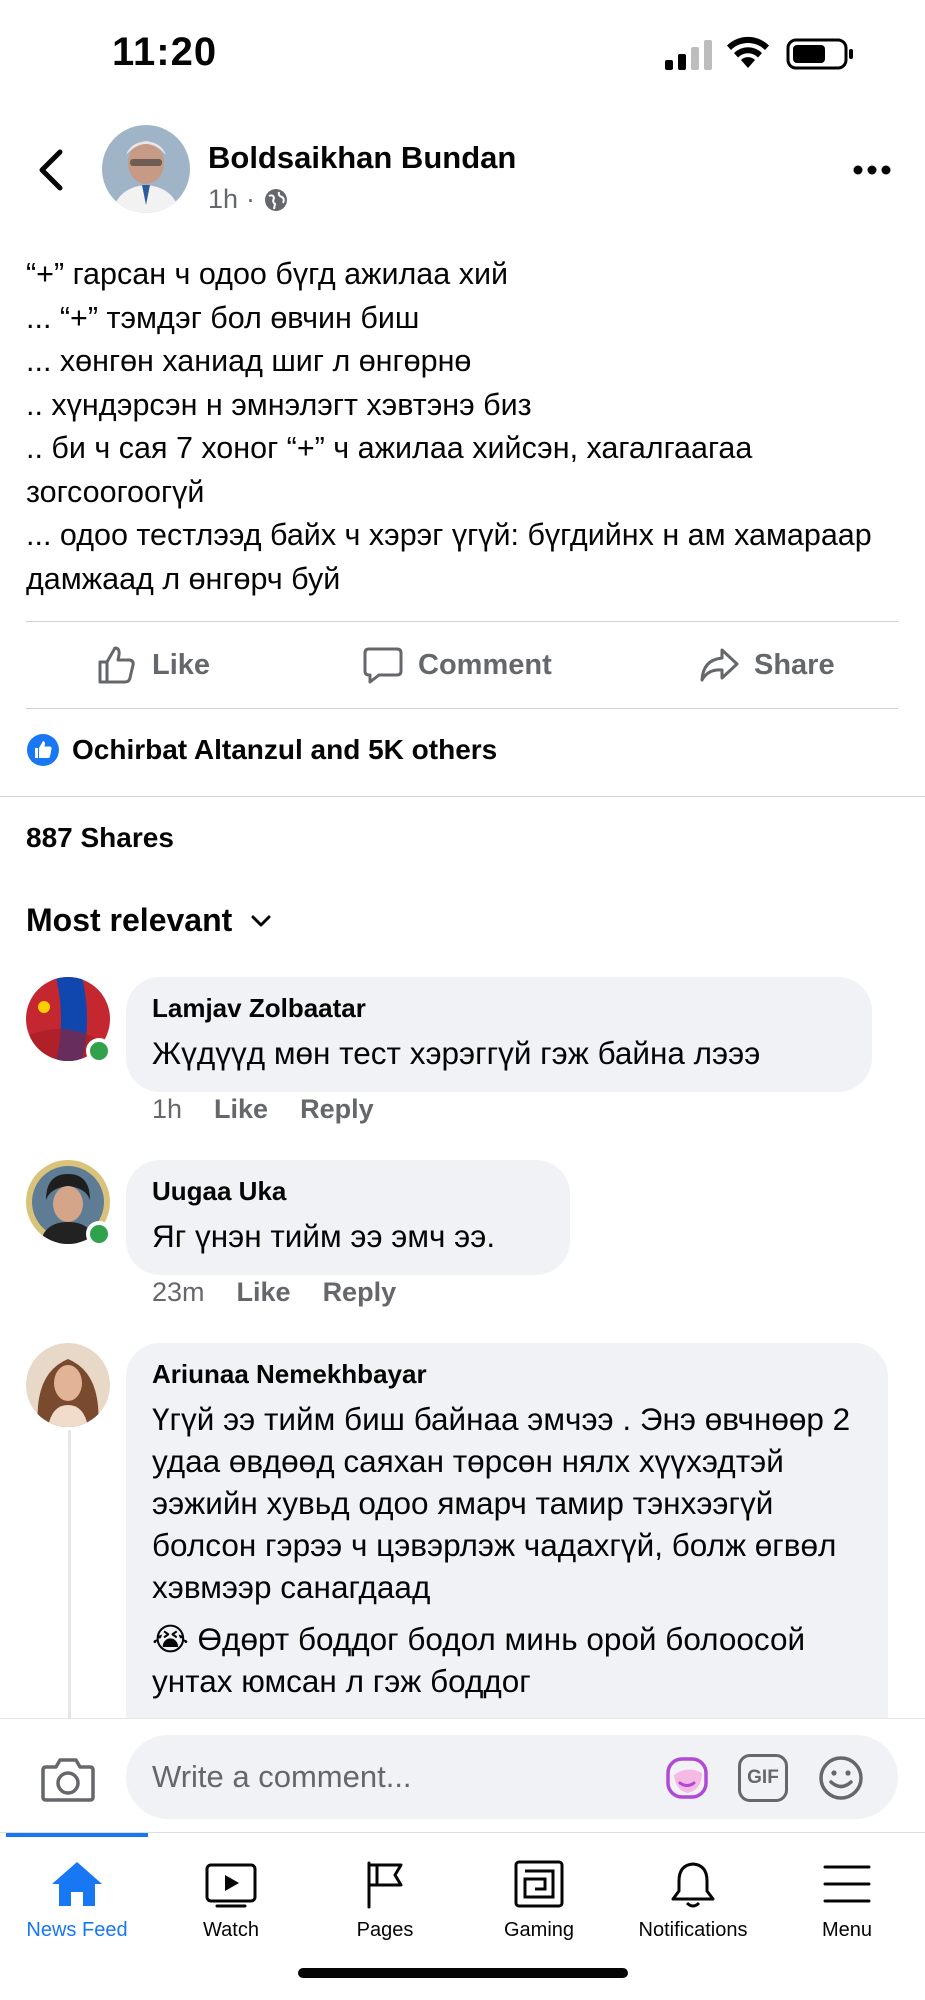 The height and width of the screenshot is (2000, 925). I want to click on tab-label: Watch, so click(231, 1930).